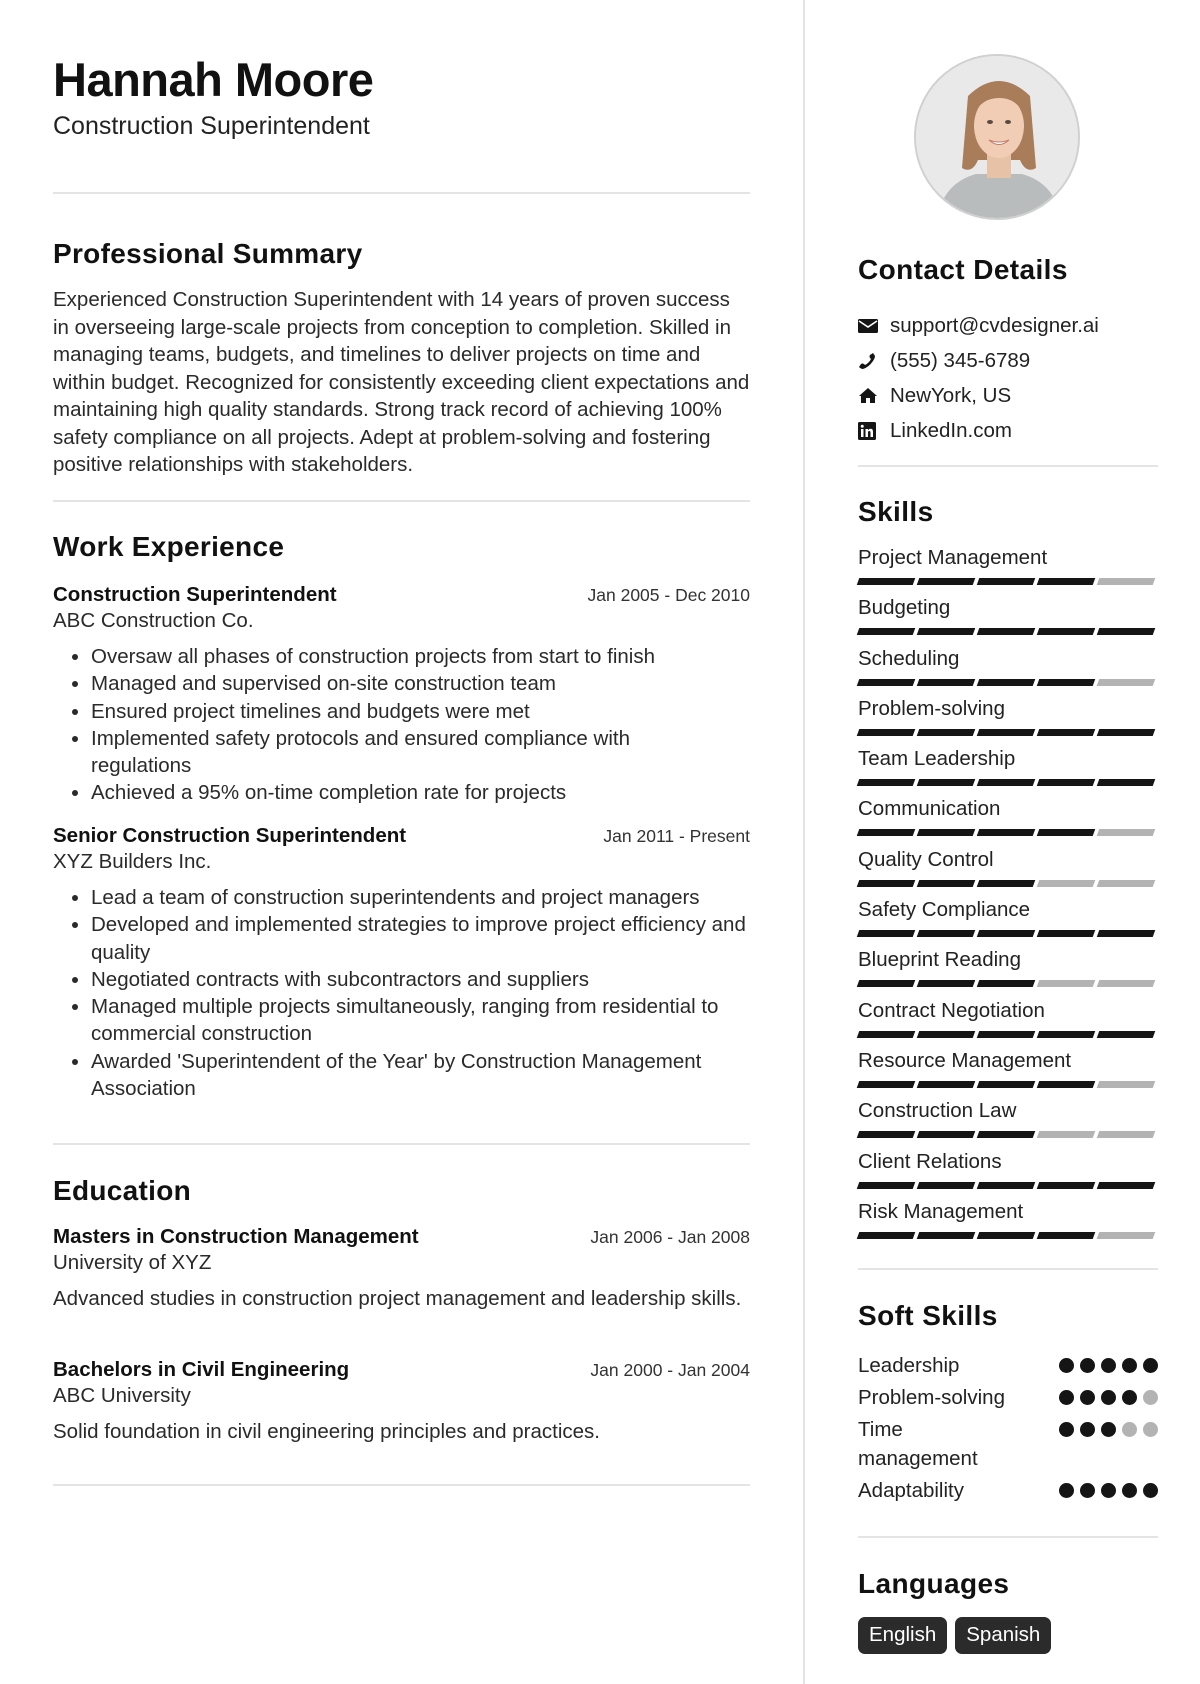 The height and width of the screenshot is (1684, 1200). Describe the element at coordinates (928, 1315) in the screenshot. I see `soft-skills-heading: Soft Skills` at that location.